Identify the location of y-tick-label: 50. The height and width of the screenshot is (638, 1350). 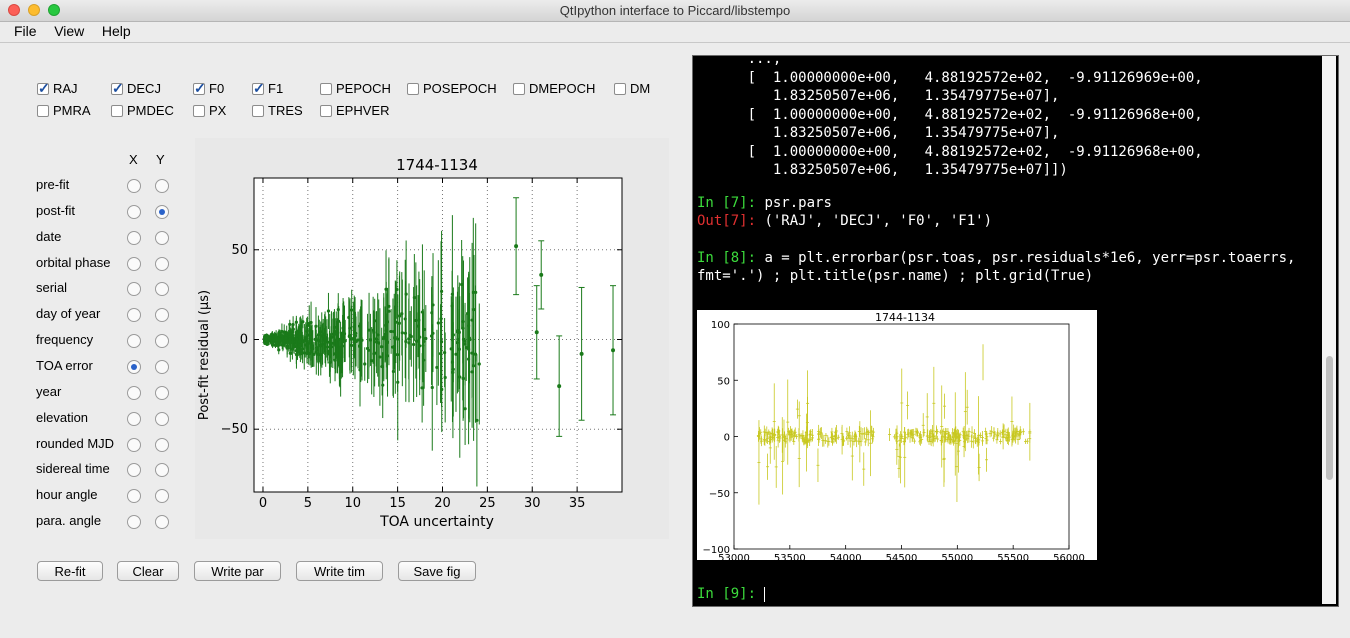
(239, 250).